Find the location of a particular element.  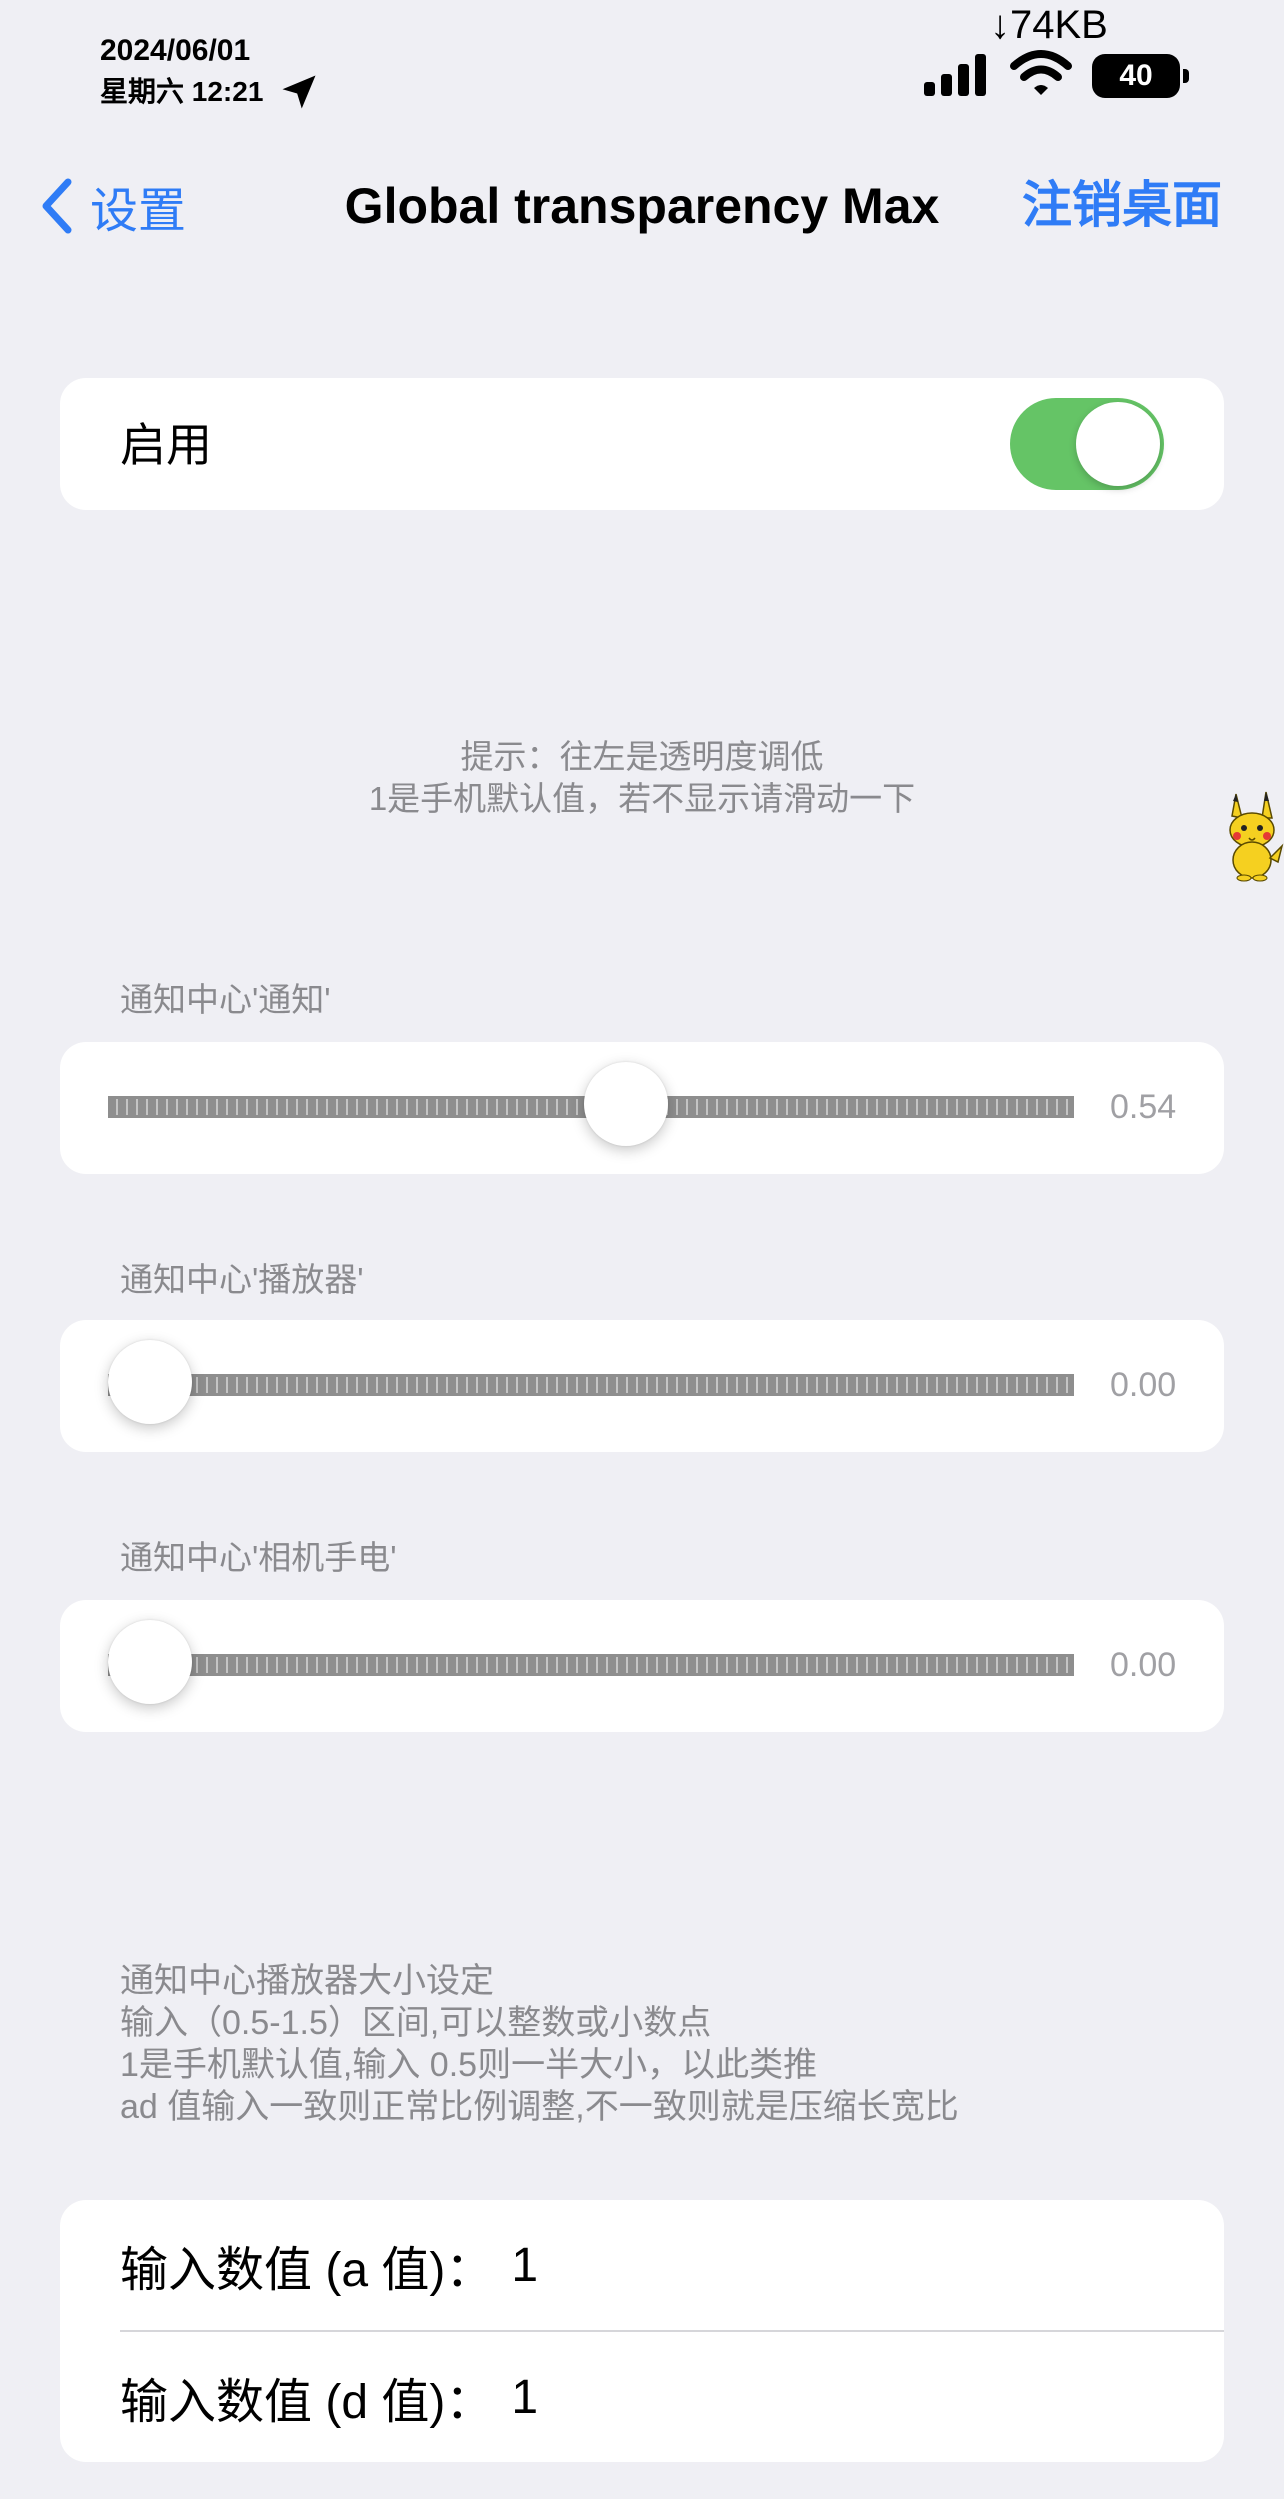

a-value-input is located at coordinates (761, 2265).